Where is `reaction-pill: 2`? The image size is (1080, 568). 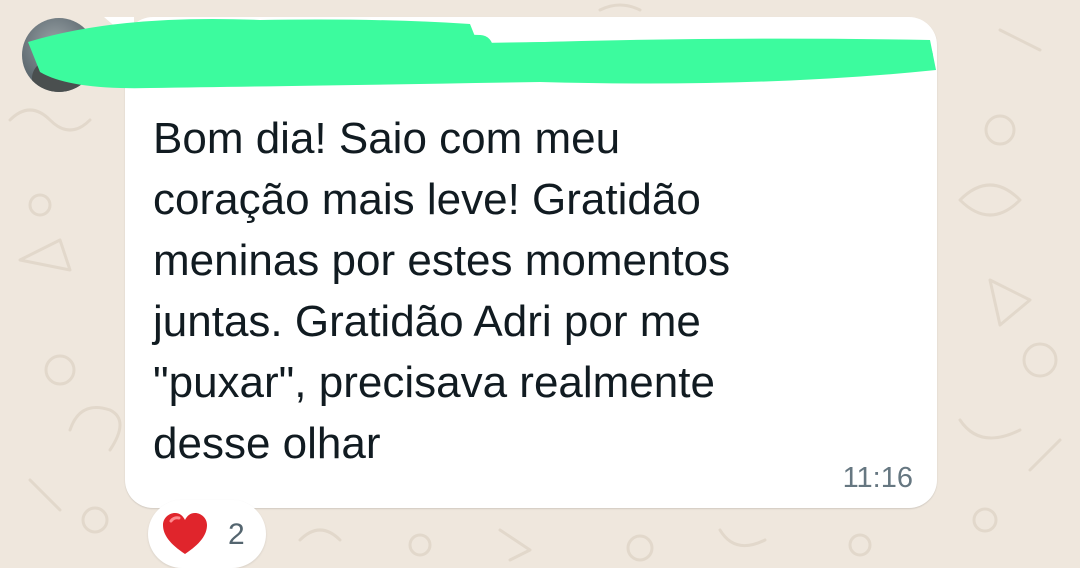 reaction-pill: 2 is located at coordinates (207, 534).